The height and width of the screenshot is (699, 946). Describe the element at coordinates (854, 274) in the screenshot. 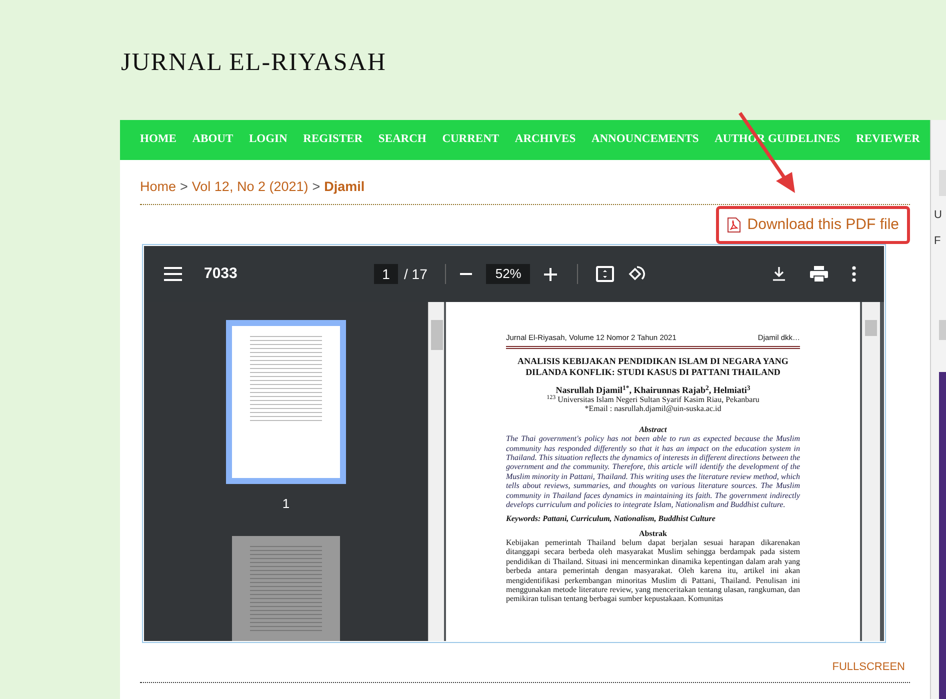

I see `more-options-icon` at that location.